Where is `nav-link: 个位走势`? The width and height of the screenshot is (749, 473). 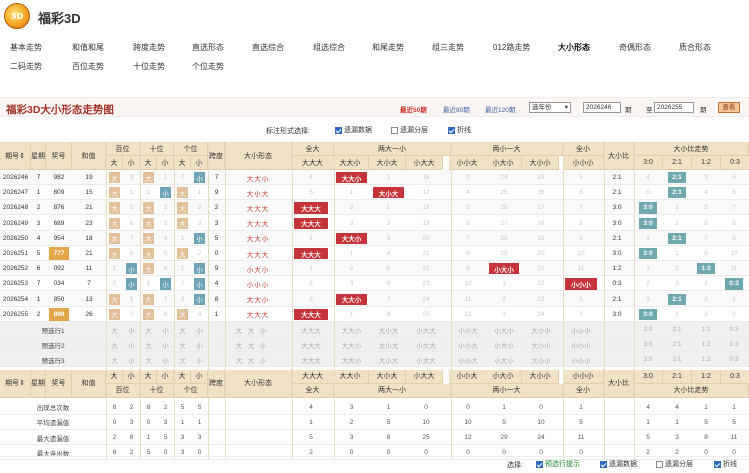
nav-link: 个位走势 is located at coordinates (208, 66).